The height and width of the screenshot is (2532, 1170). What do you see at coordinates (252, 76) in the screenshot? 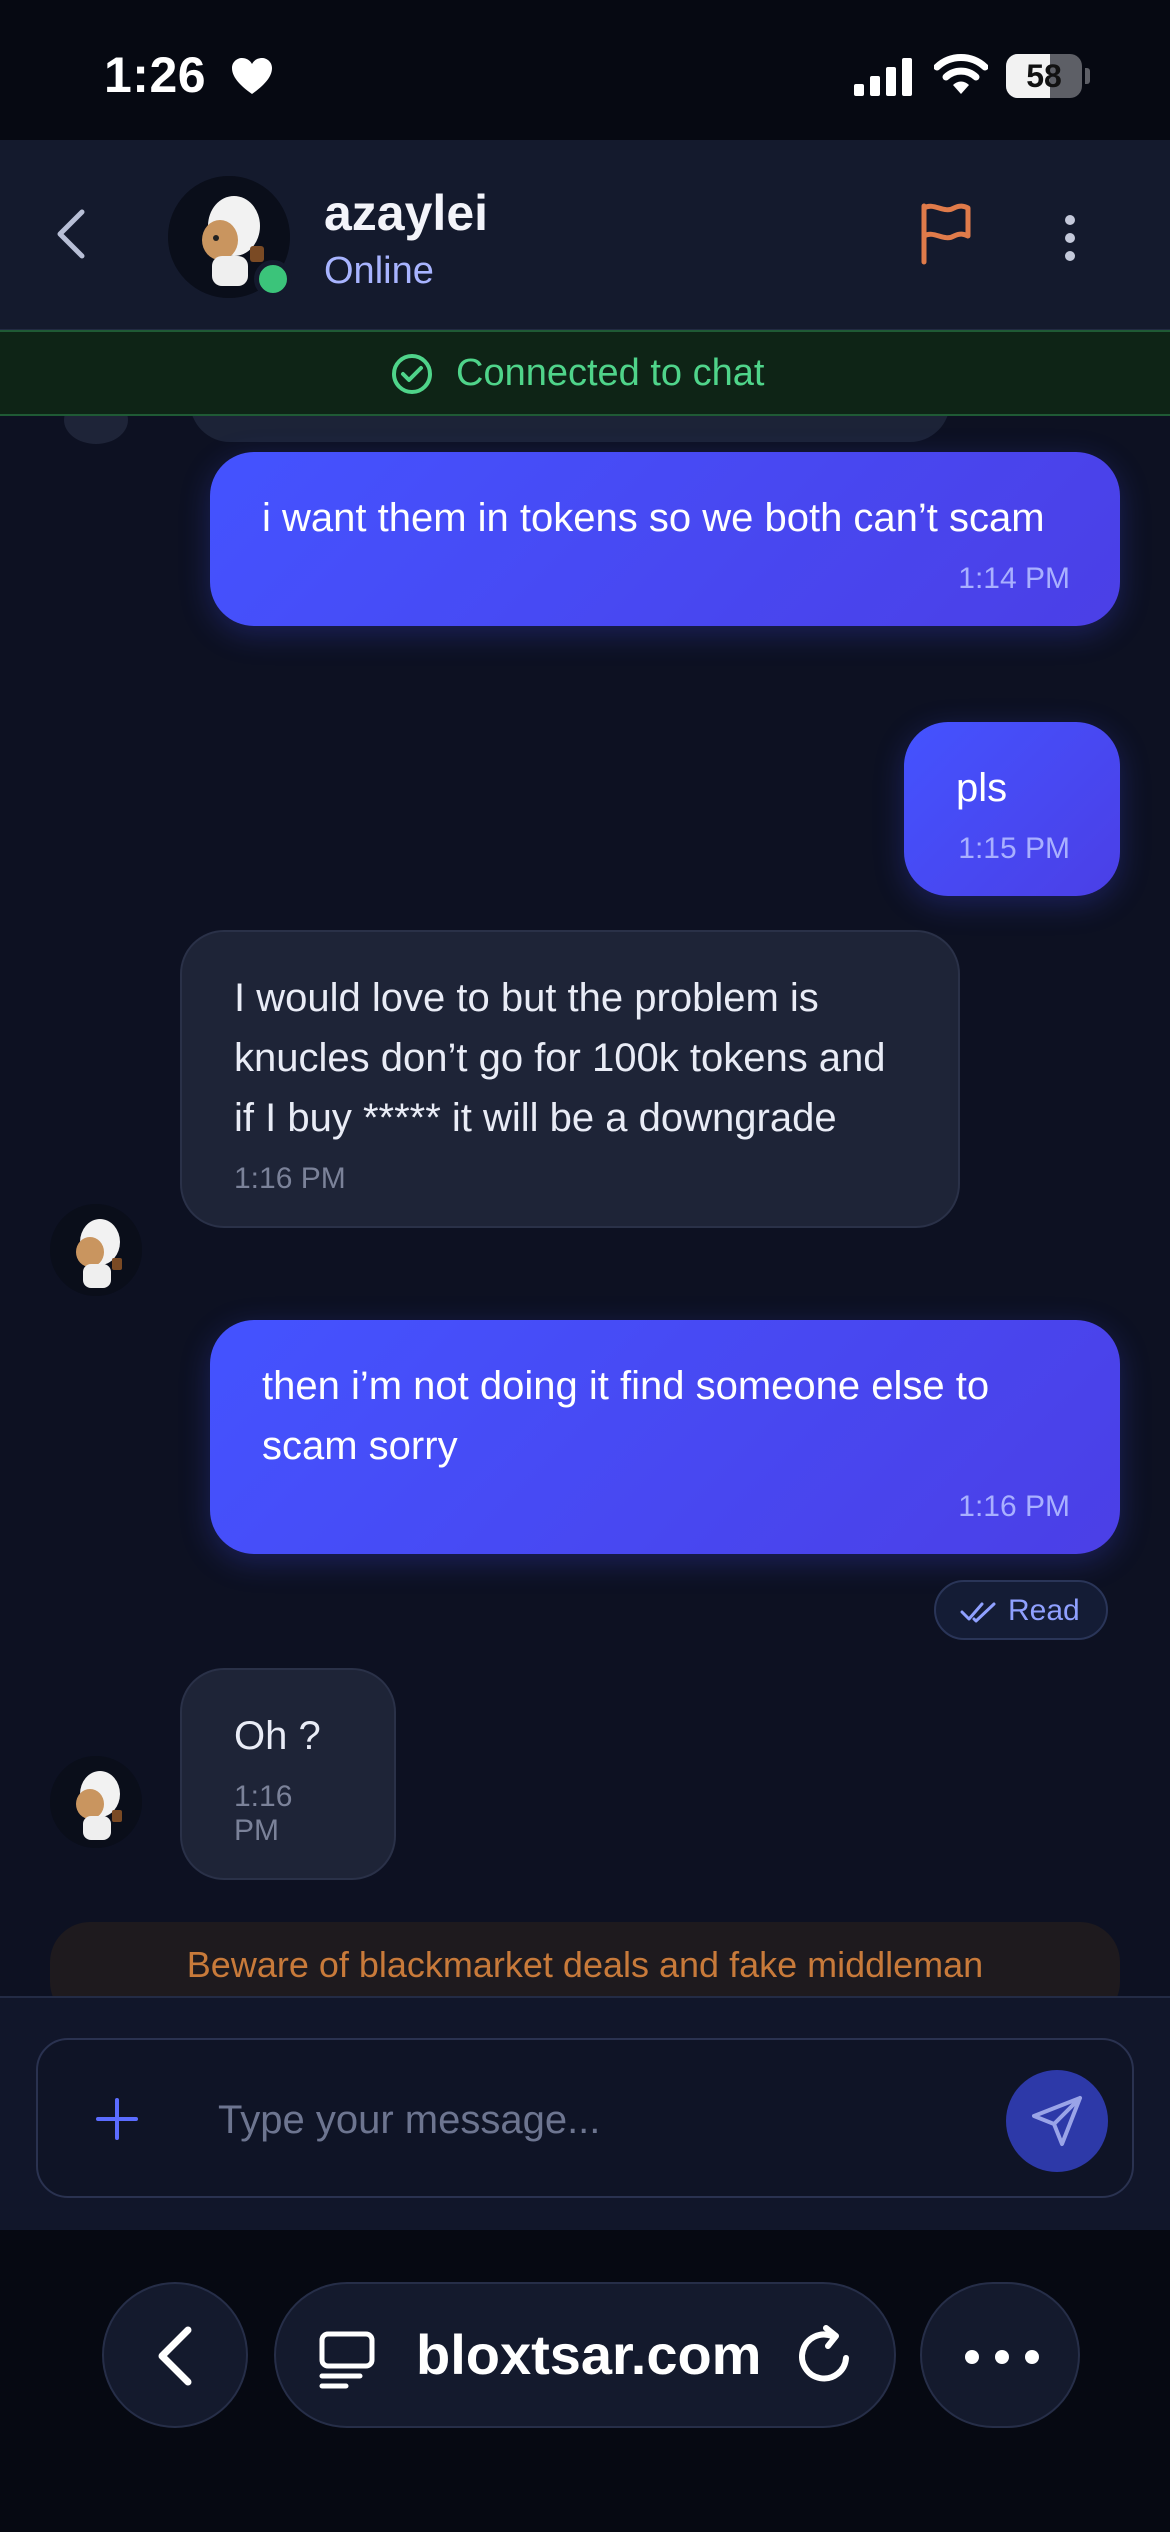
I see `heart-icon` at bounding box center [252, 76].